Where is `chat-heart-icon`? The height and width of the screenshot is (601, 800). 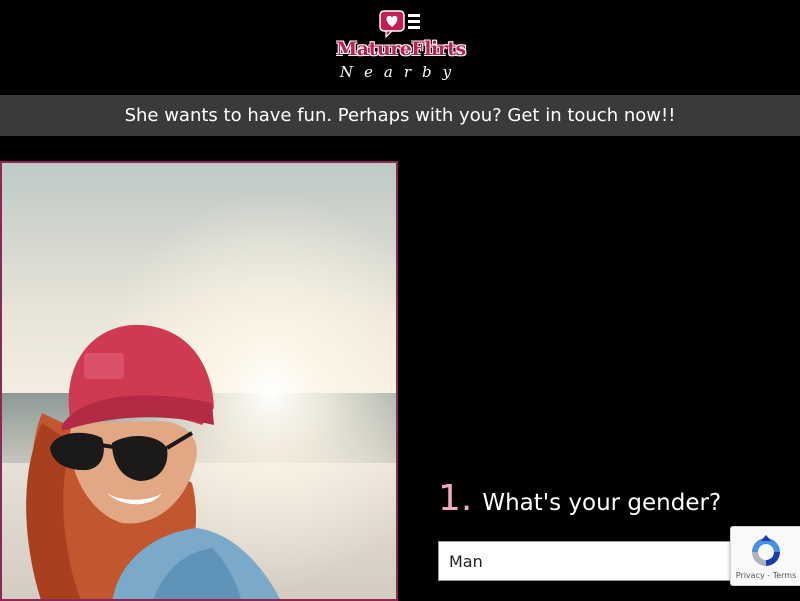 chat-heart-icon is located at coordinates (399, 24).